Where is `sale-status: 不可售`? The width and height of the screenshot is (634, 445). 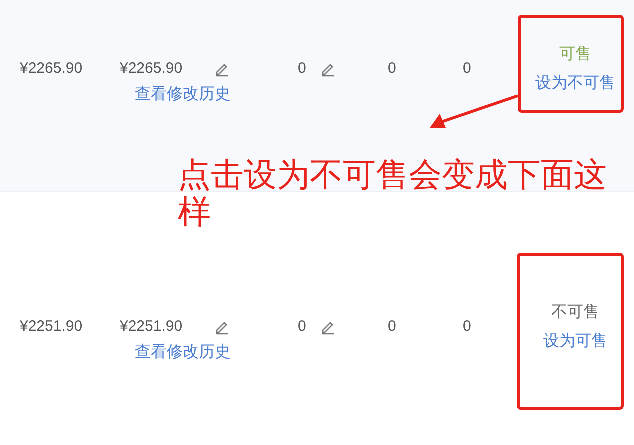 sale-status: 不可售 is located at coordinates (576, 313).